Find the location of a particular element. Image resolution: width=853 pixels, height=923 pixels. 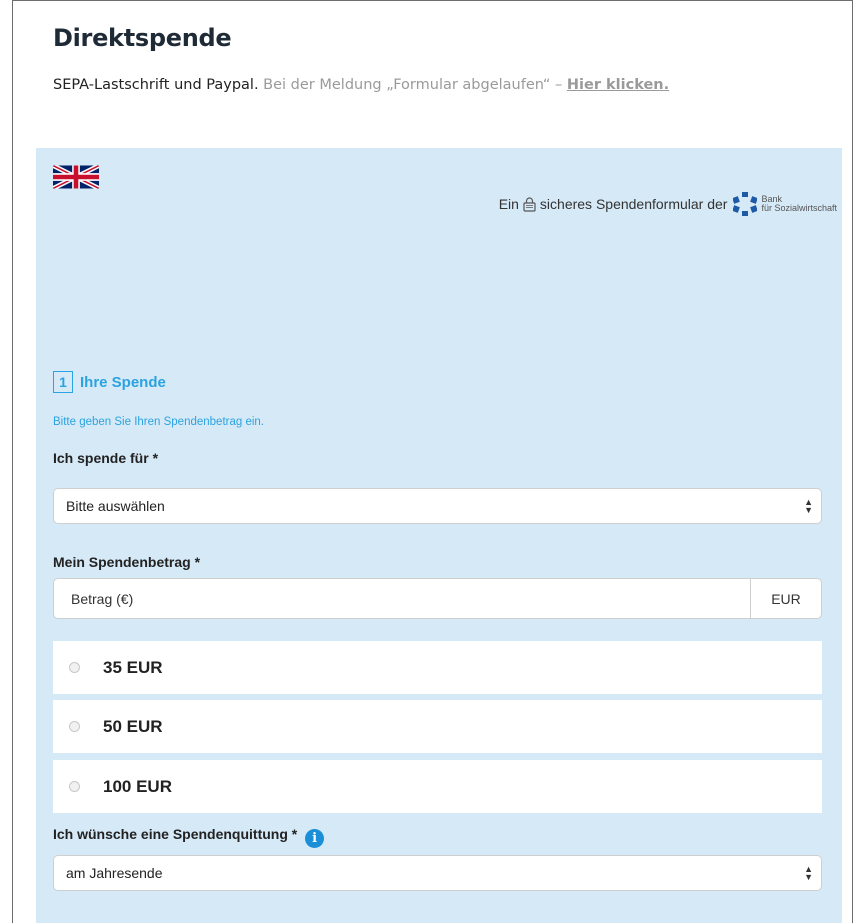

secure-suffix: sicheres Spendenformular der is located at coordinates (633, 204).